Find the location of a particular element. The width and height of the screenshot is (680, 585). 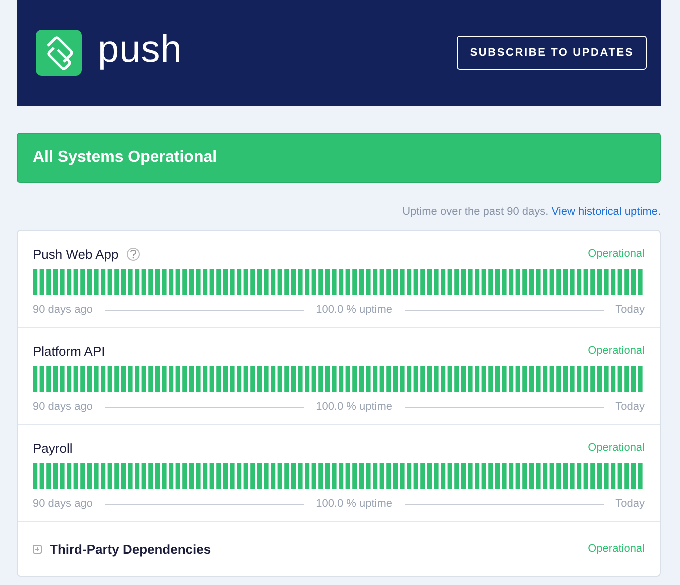

uptime-note: Uptime over the past 90 days. View historical uptime. is located at coordinates (531, 212).